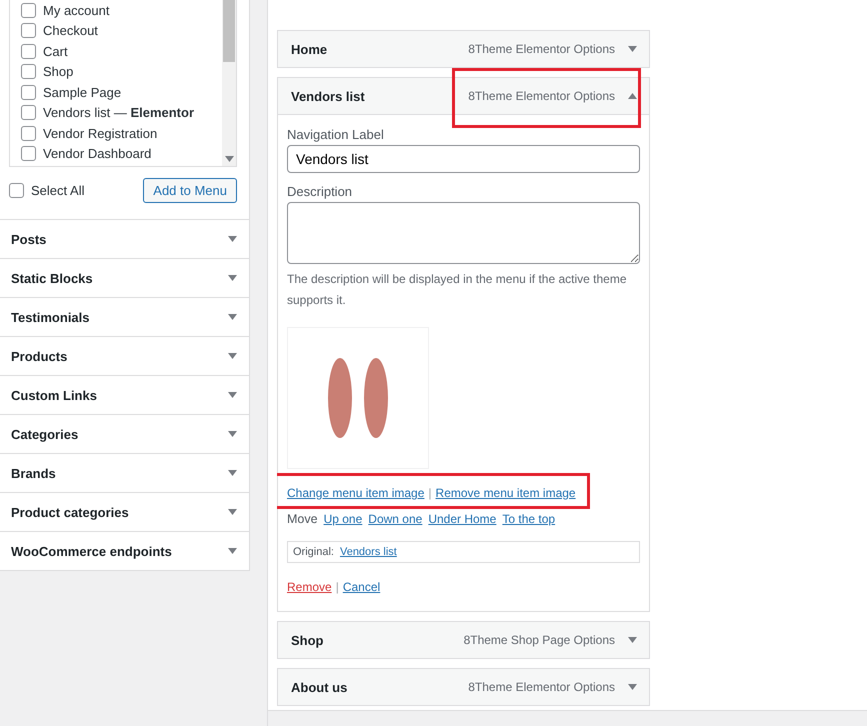 The image size is (867, 726). Describe the element at coordinates (463, 233) in the screenshot. I see `description-field` at that location.